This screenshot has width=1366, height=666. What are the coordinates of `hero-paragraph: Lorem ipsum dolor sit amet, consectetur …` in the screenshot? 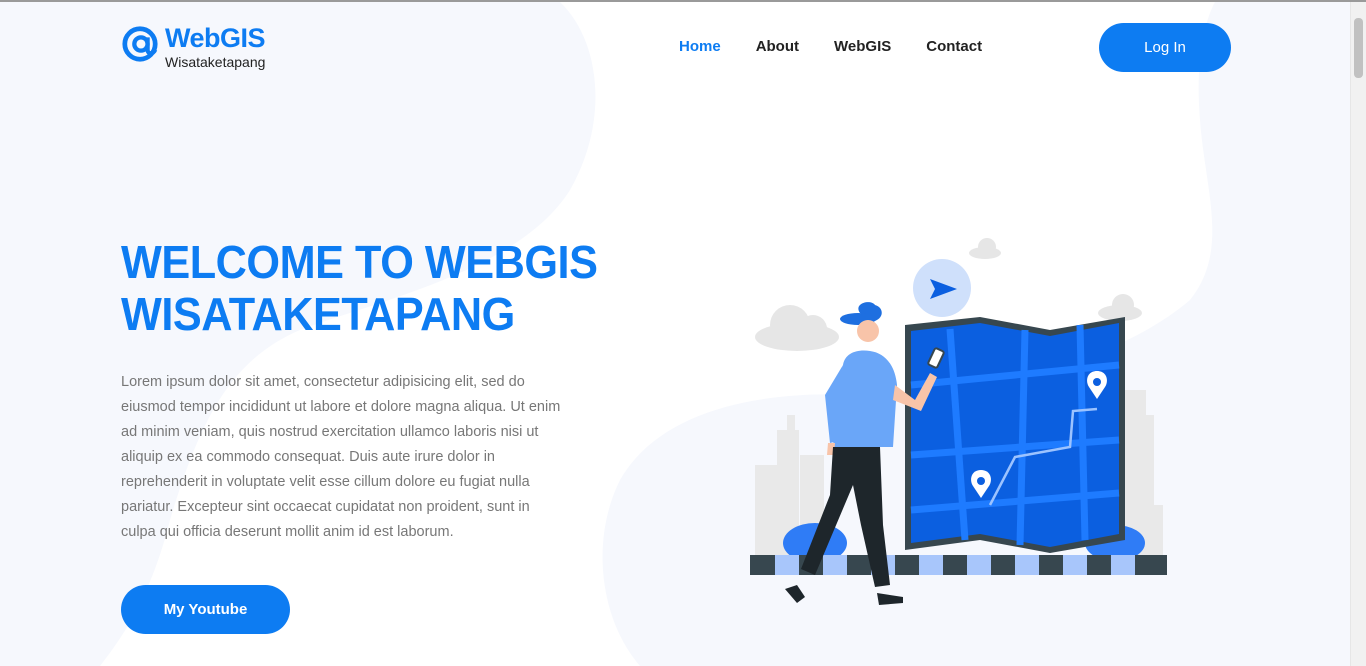 It's located at (341, 457).